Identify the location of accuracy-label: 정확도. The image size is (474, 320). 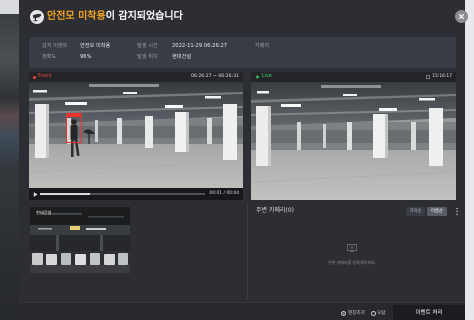
(49, 57).